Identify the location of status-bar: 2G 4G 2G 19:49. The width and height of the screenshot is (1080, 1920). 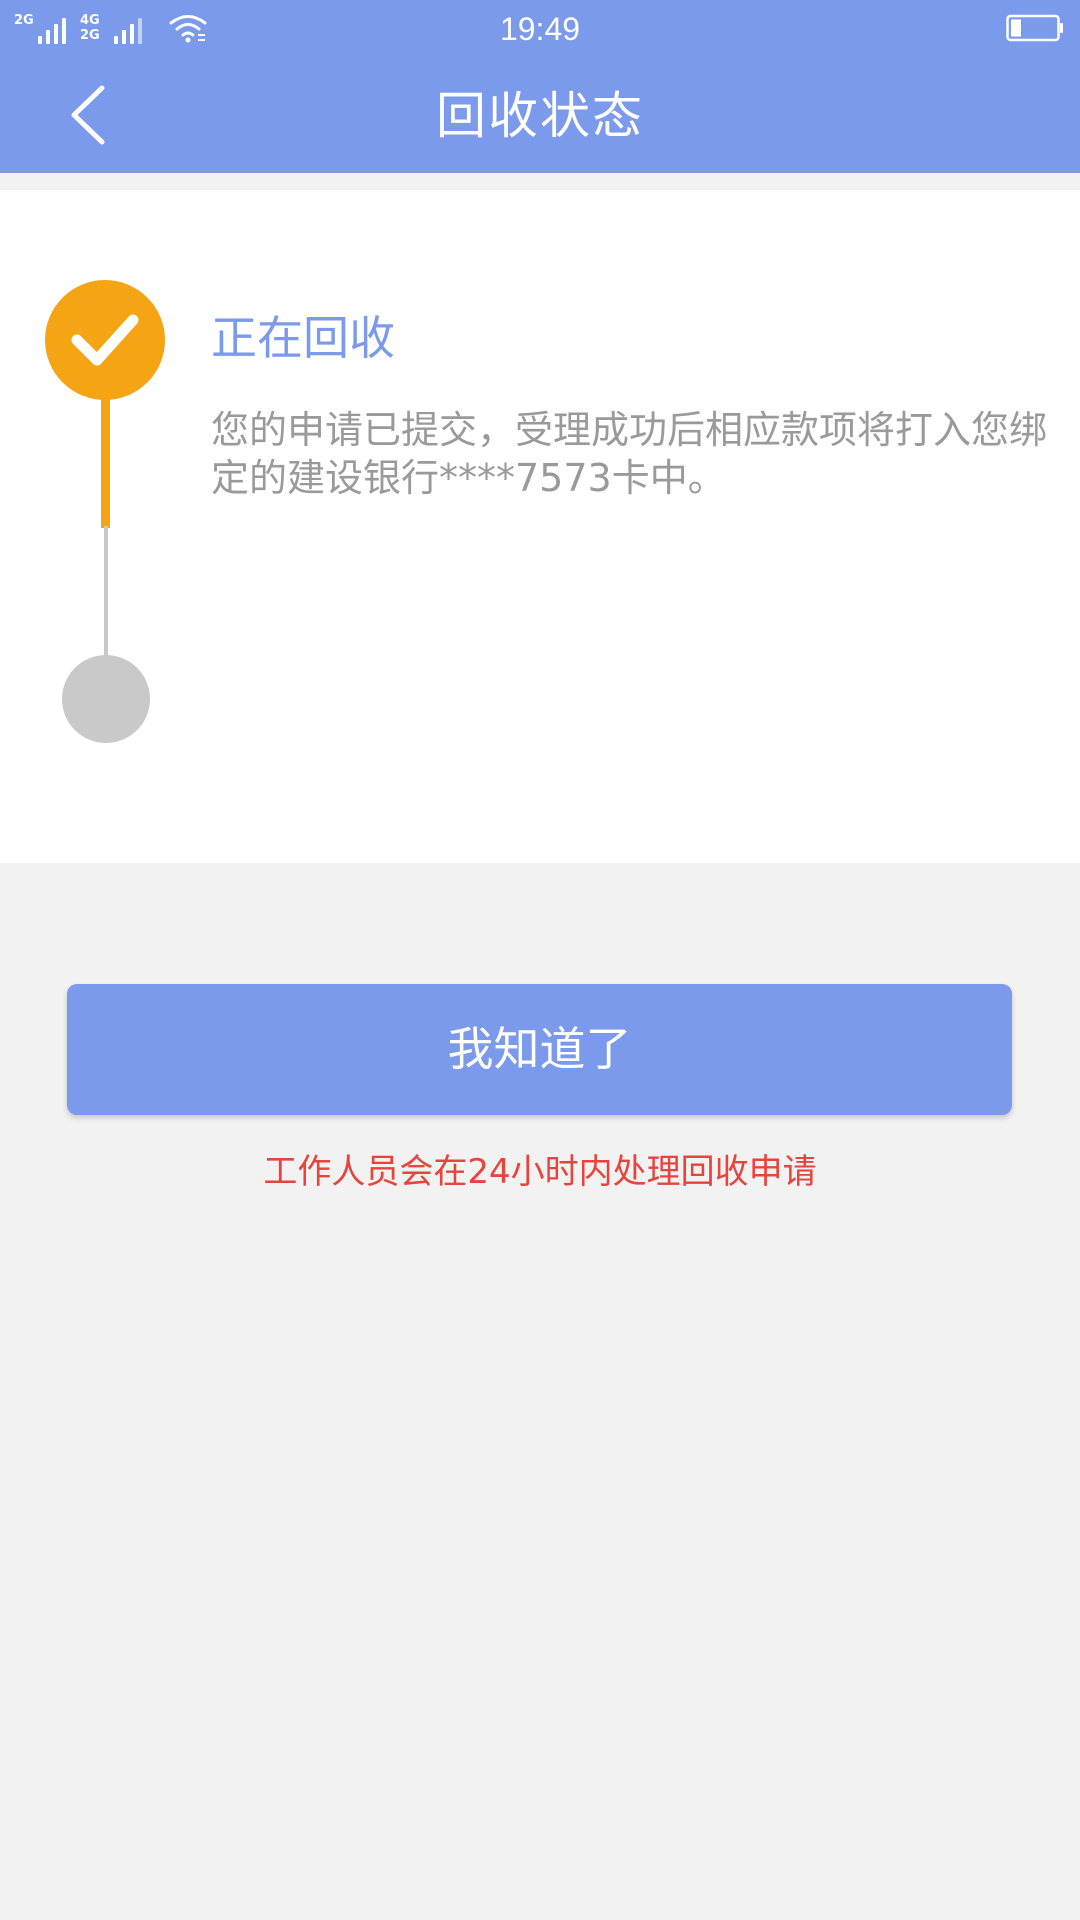
(540, 29).